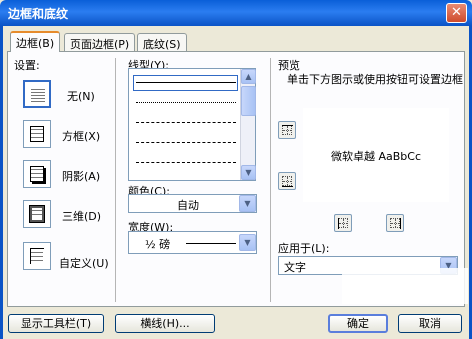  I want to click on preview-sample-text: 微软卓越 AaBbCc, so click(376, 156).